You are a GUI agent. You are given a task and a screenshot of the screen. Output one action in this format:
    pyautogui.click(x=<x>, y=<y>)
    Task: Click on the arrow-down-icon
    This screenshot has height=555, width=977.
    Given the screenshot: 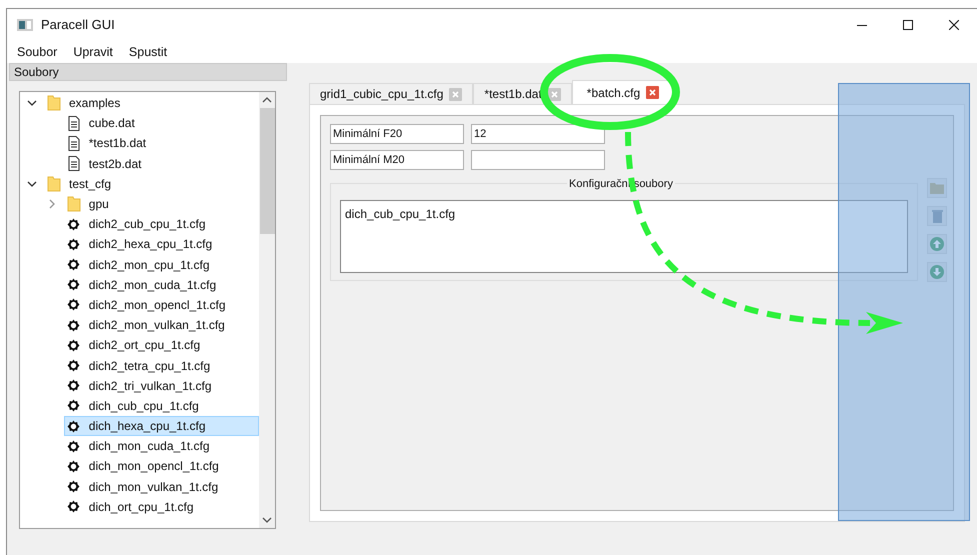 What is the action you would take?
    pyautogui.click(x=937, y=272)
    